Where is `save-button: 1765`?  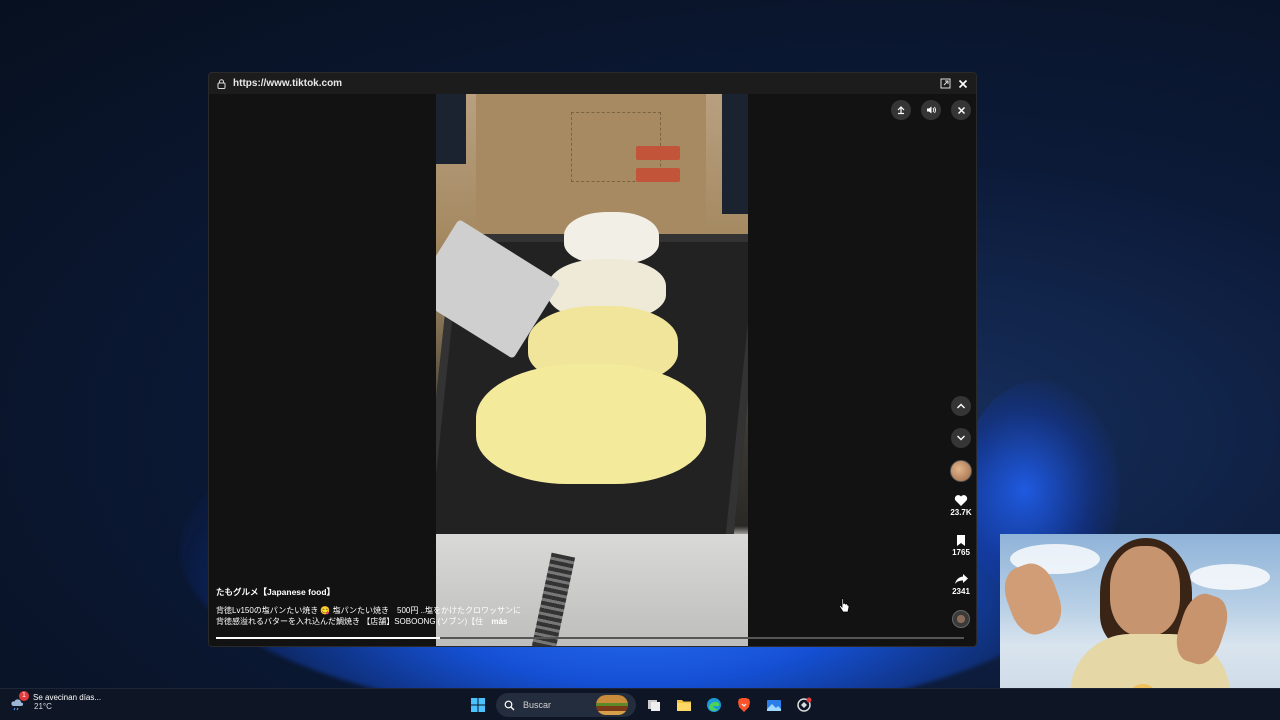 save-button: 1765 is located at coordinates (958, 544).